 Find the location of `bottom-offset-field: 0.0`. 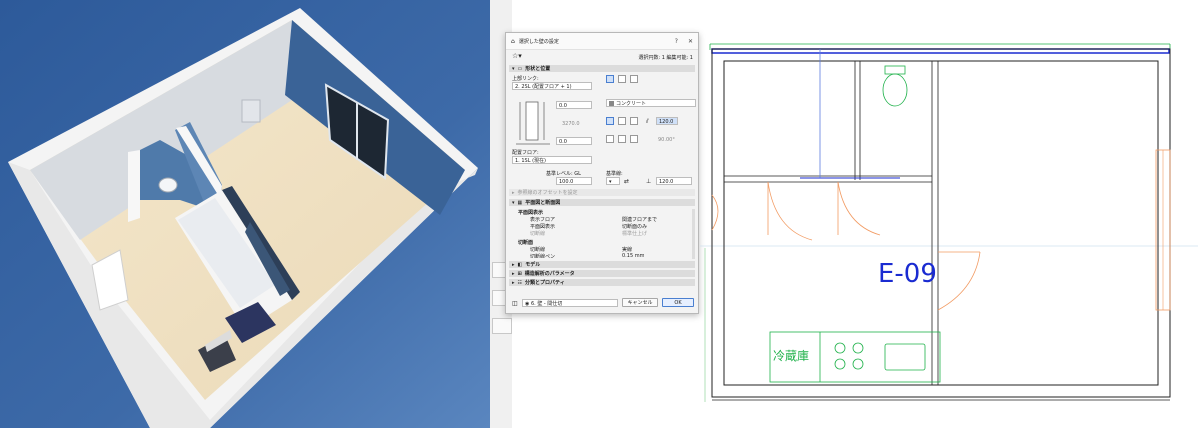

bottom-offset-field: 0.0 is located at coordinates (574, 141).